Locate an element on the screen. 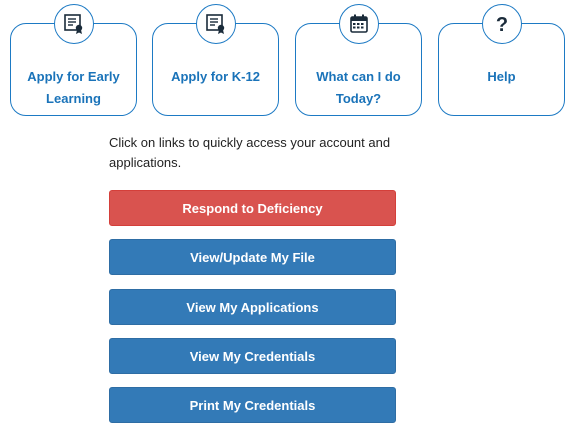 Image resolution: width=565 pixels, height=423 pixels. help-card: ? Help is located at coordinates (501, 60).